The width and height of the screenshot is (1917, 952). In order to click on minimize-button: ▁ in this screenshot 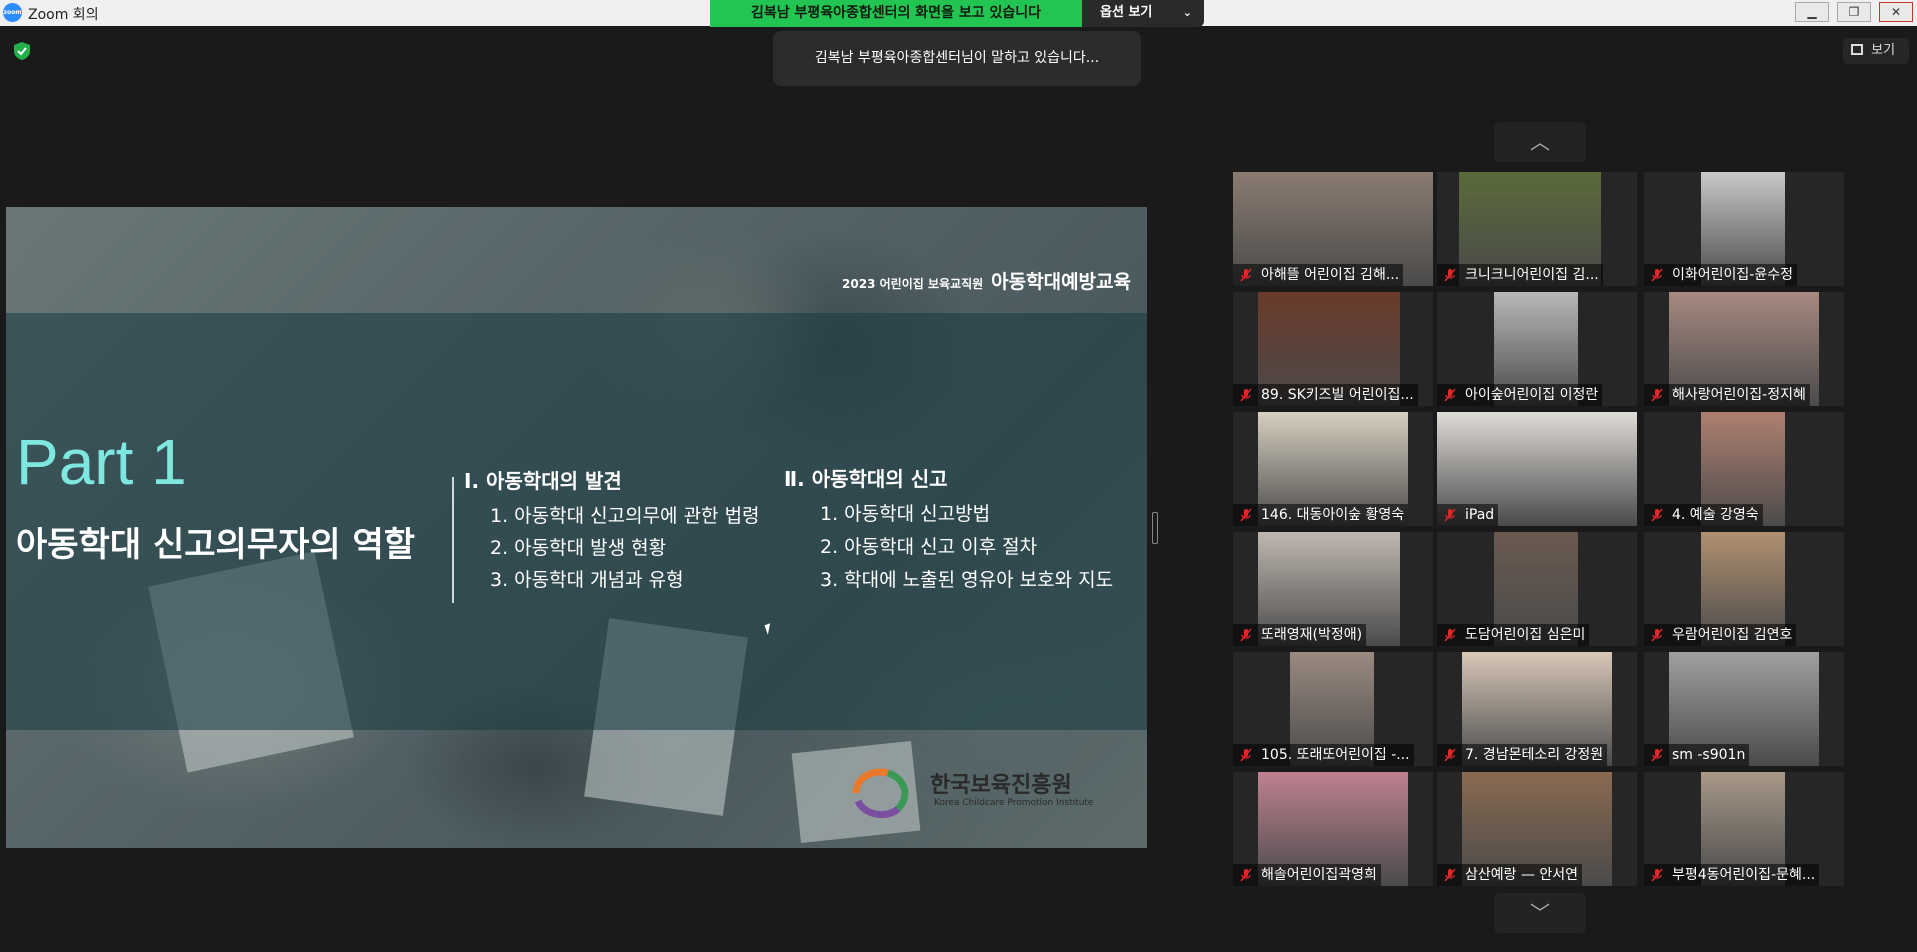, I will do `click(1812, 12)`.